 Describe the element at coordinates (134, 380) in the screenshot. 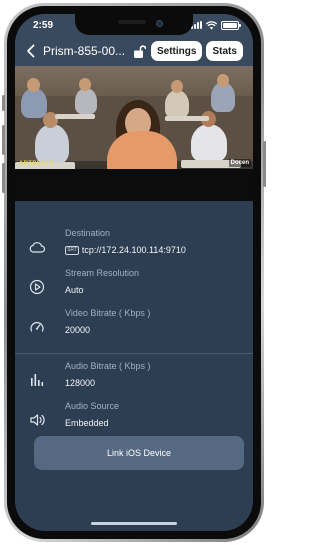

I see `audio-bitrate-row: Audio Bitrate ( Kbps ) 128000` at that location.